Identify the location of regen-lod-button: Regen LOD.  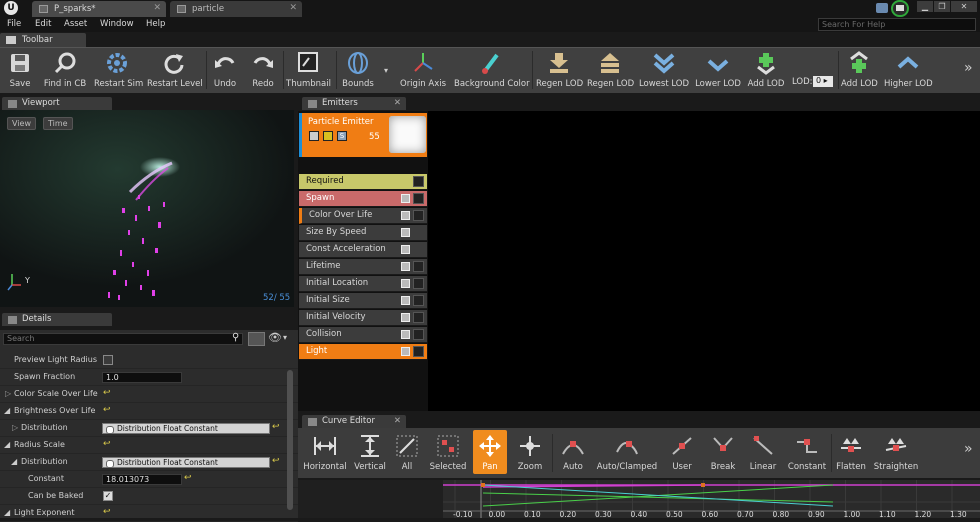
(559, 70).